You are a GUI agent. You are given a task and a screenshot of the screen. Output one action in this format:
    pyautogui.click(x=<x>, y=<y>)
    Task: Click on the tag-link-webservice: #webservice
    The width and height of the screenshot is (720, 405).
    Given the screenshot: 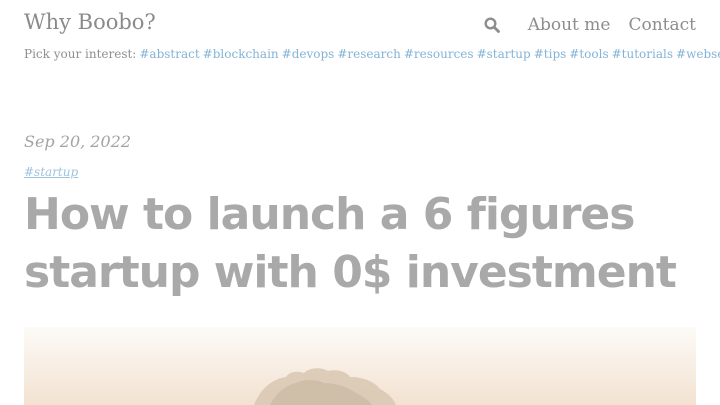 What is the action you would take?
    pyautogui.click(x=698, y=54)
    